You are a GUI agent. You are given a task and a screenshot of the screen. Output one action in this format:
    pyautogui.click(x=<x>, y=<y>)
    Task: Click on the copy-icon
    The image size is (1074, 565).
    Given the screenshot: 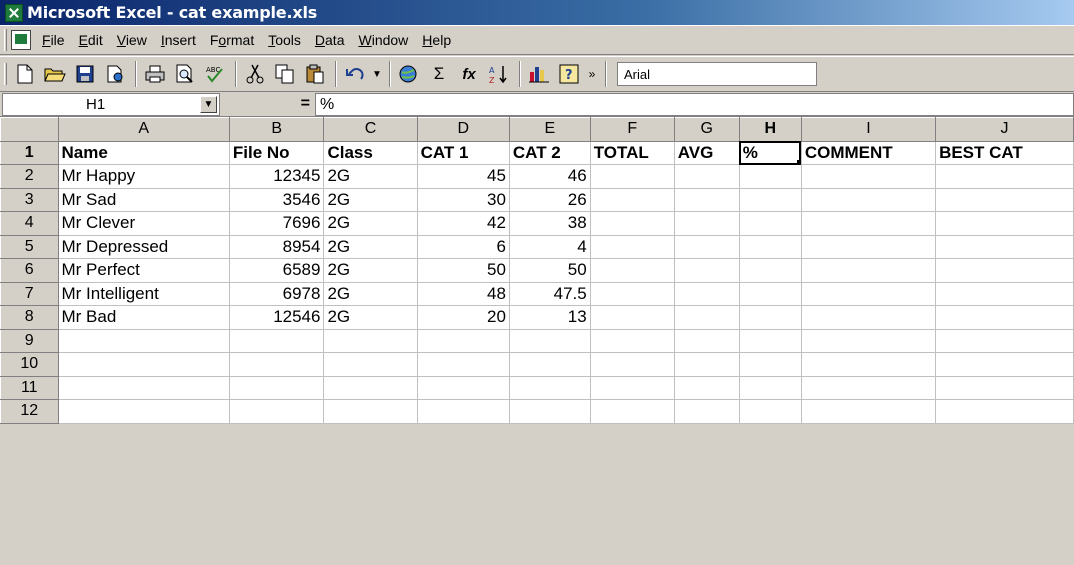 What is the action you would take?
    pyautogui.click(x=285, y=74)
    